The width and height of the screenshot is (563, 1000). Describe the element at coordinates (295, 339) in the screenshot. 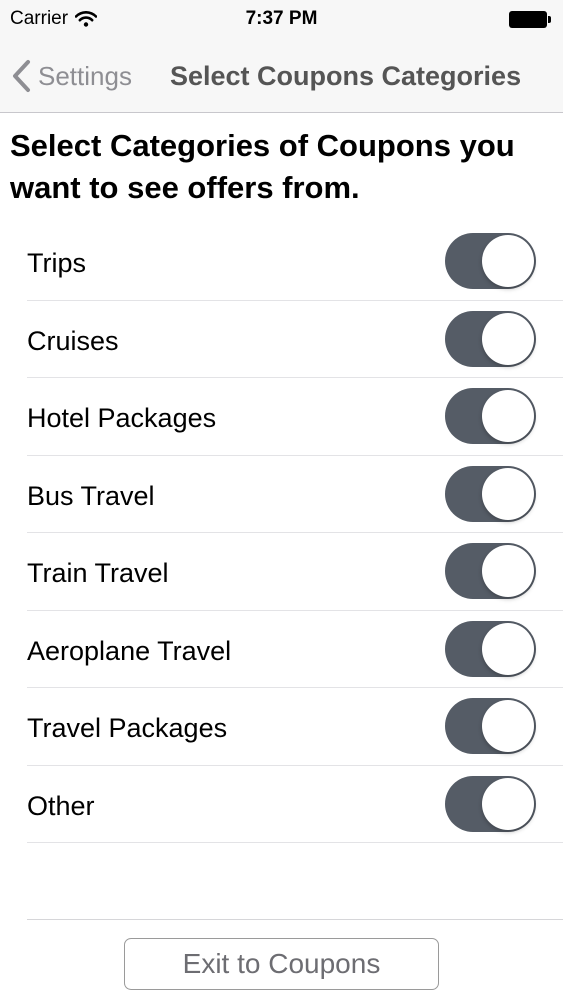

I see `category-row: Cruises` at that location.